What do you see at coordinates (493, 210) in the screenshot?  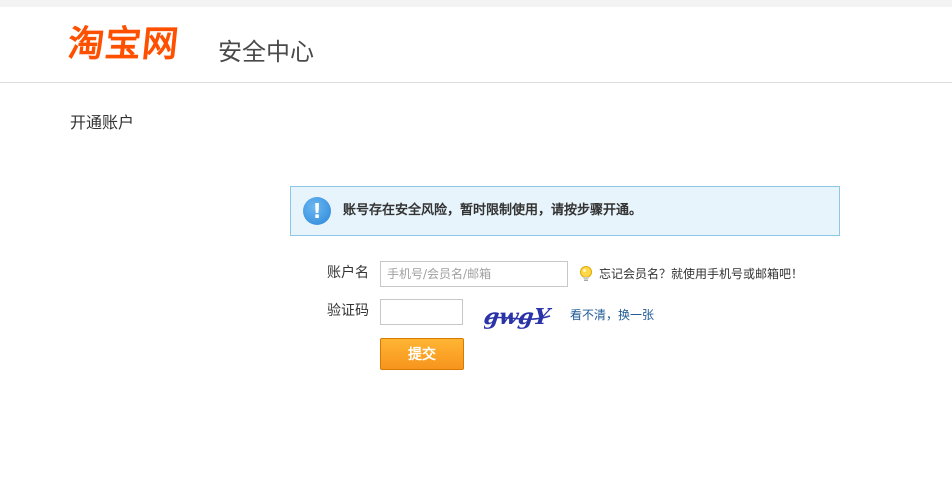 I see `notice-text: 账号存在安全风险，暂时限制使用，请按步骤开通。` at bounding box center [493, 210].